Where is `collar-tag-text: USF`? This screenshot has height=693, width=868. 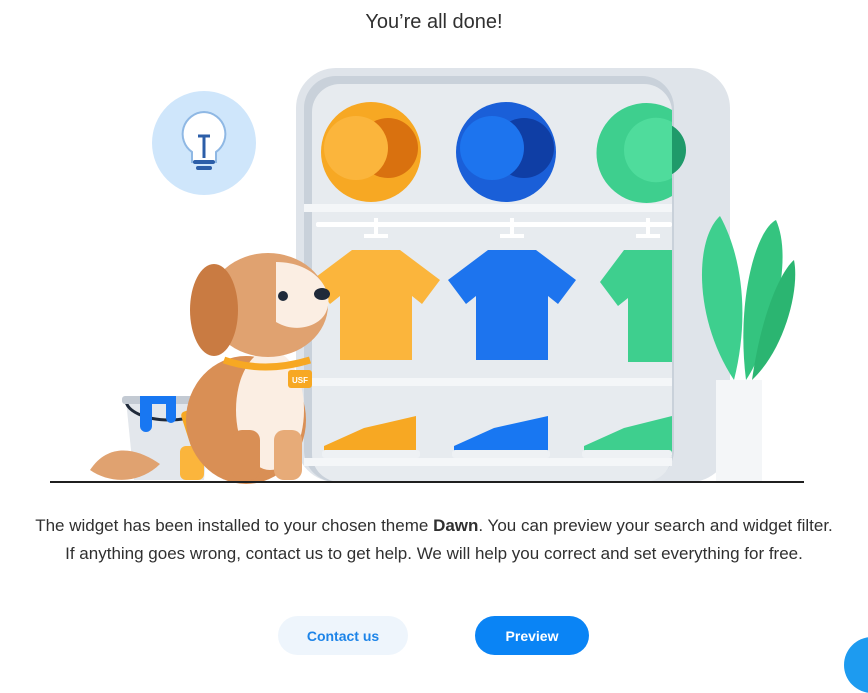 collar-tag-text: USF is located at coordinates (300, 380).